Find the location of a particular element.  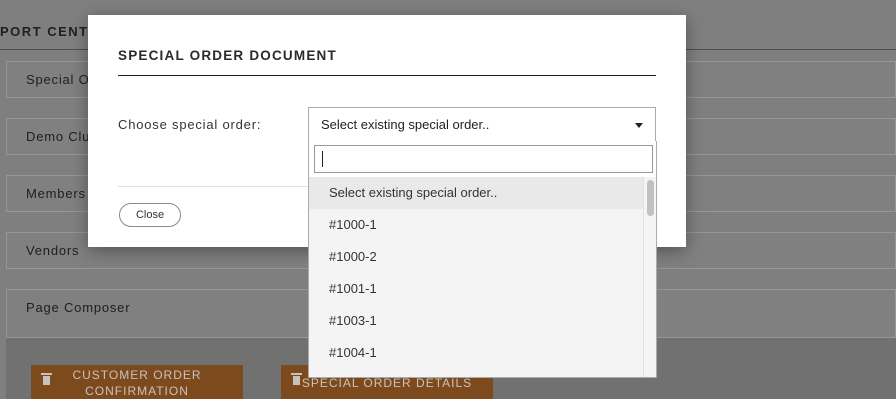

option-1000-2: #1000-2 is located at coordinates (476, 257).